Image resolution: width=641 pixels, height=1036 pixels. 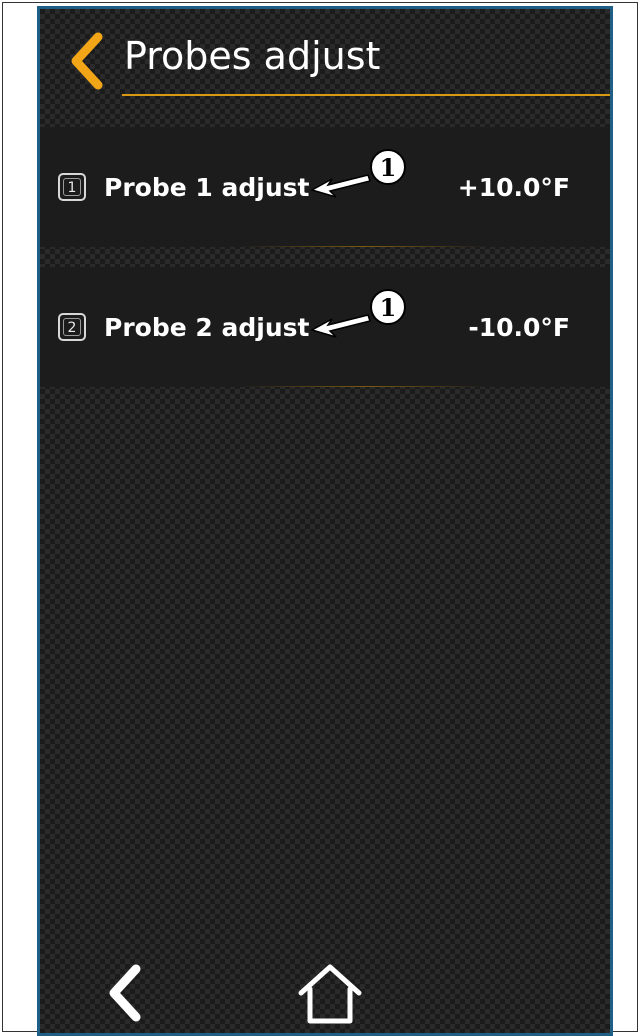 What do you see at coordinates (72, 327) in the screenshot?
I see `probe-2-number-icon: 2` at bounding box center [72, 327].